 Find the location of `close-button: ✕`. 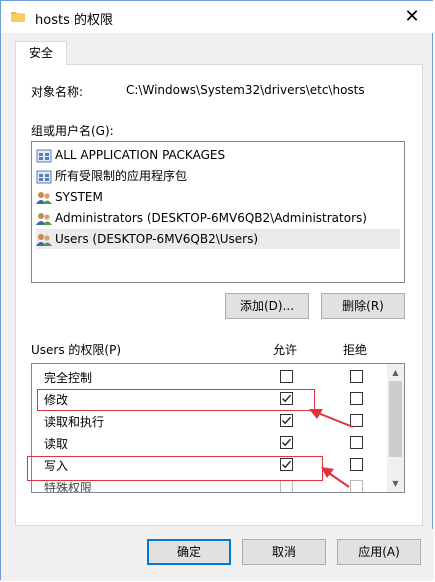

close-button: ✕ is located at coordinates (412, 17).